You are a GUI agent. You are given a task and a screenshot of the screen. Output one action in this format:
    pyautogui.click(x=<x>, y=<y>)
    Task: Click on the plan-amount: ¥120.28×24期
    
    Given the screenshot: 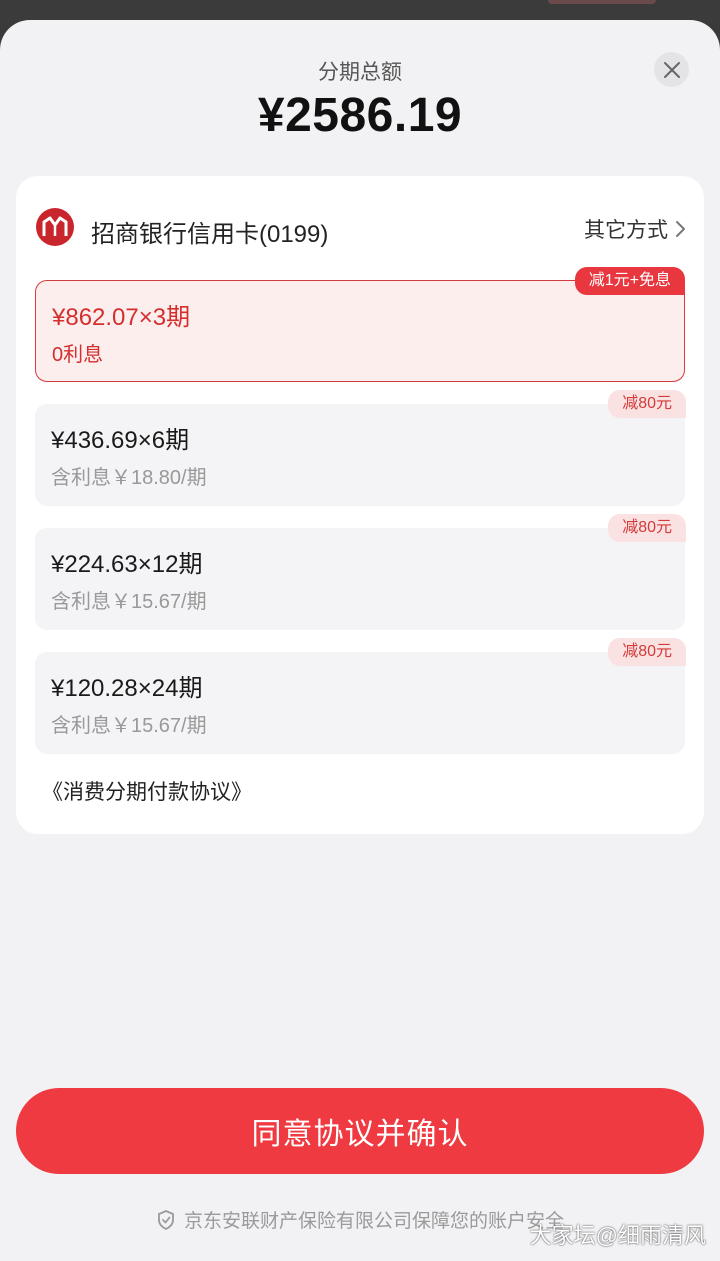 What is the action you would take?
    pyautogui.click(x=127, y=688)
    